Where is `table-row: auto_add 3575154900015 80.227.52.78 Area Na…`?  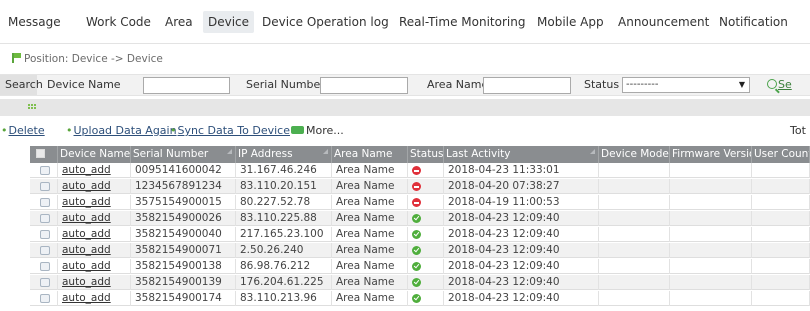 table-row: auto_add 3575154900015 80.227.52.78 Area Na… is located at coordinates (420, 202).